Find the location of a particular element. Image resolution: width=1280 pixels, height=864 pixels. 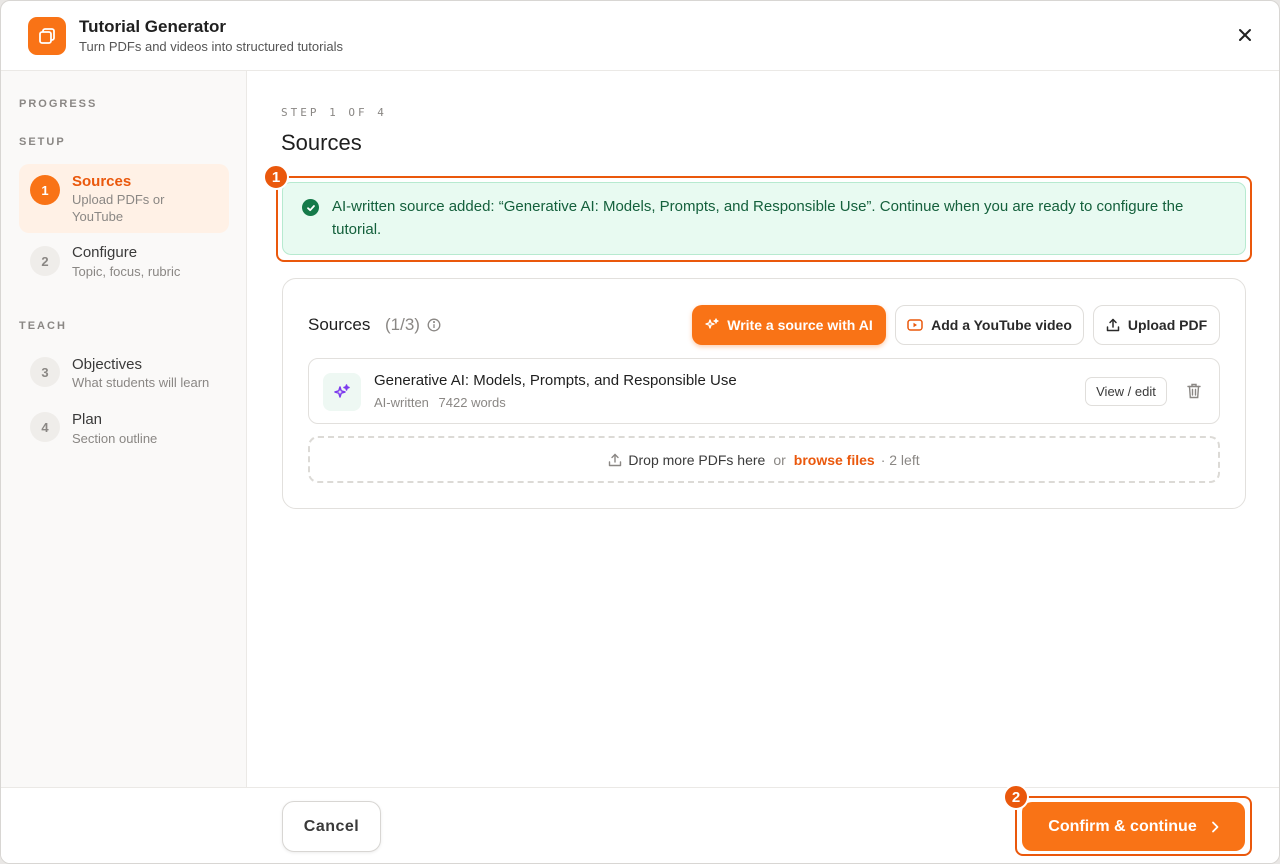

browse-files-link: browse files is located at coordinates (834, 460).